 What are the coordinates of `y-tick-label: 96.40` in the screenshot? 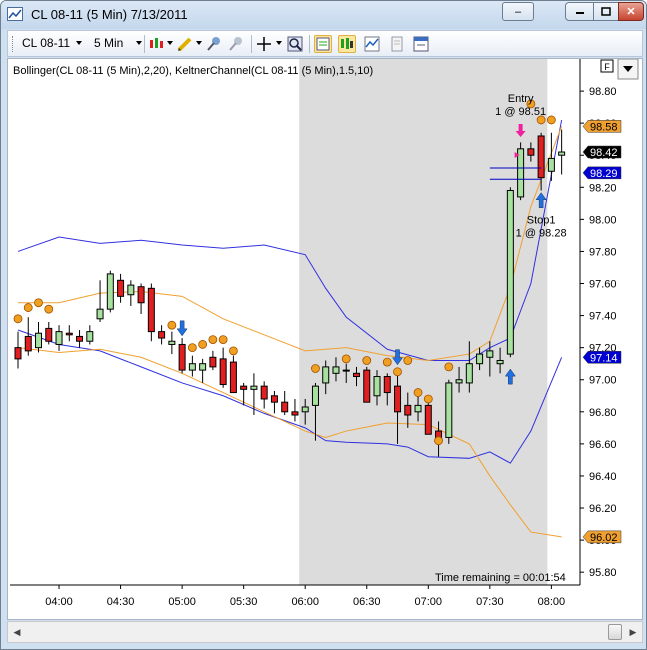 It's located at (603, 477).